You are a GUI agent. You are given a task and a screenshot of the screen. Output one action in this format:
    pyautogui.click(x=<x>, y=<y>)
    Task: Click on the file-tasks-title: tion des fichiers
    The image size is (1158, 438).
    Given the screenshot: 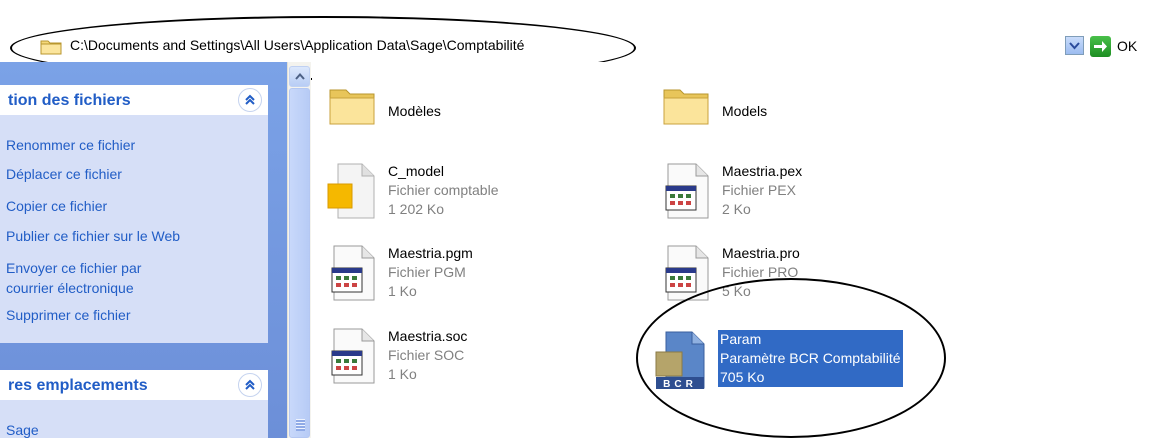 What is the action you would take?
    pyautogui.click(x=69, y=100)
    